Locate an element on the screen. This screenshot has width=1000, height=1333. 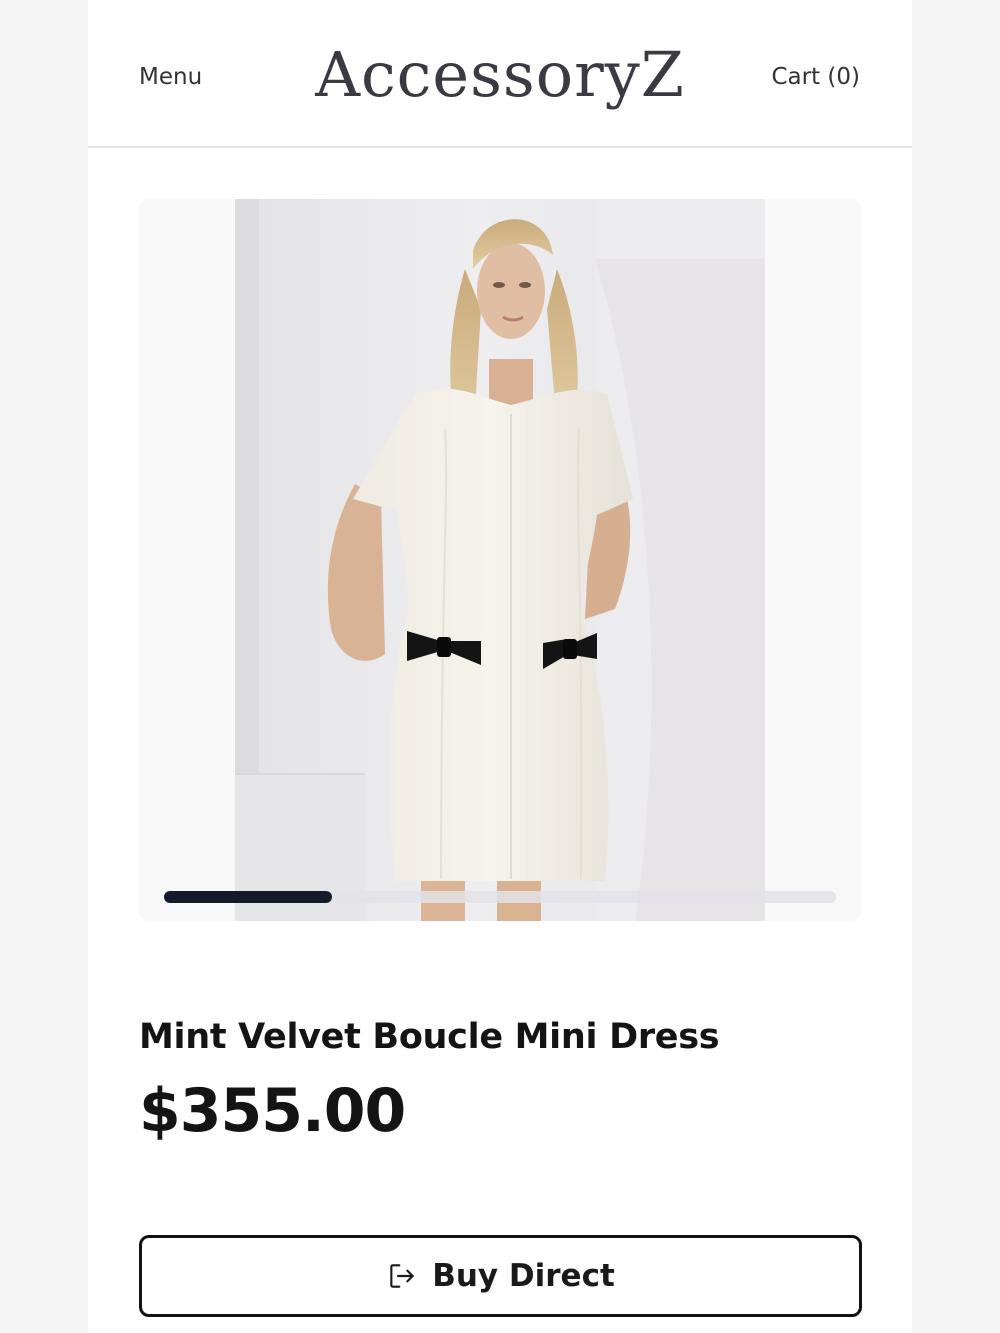
sign-out-icon is located at coordinates (402, 1276).